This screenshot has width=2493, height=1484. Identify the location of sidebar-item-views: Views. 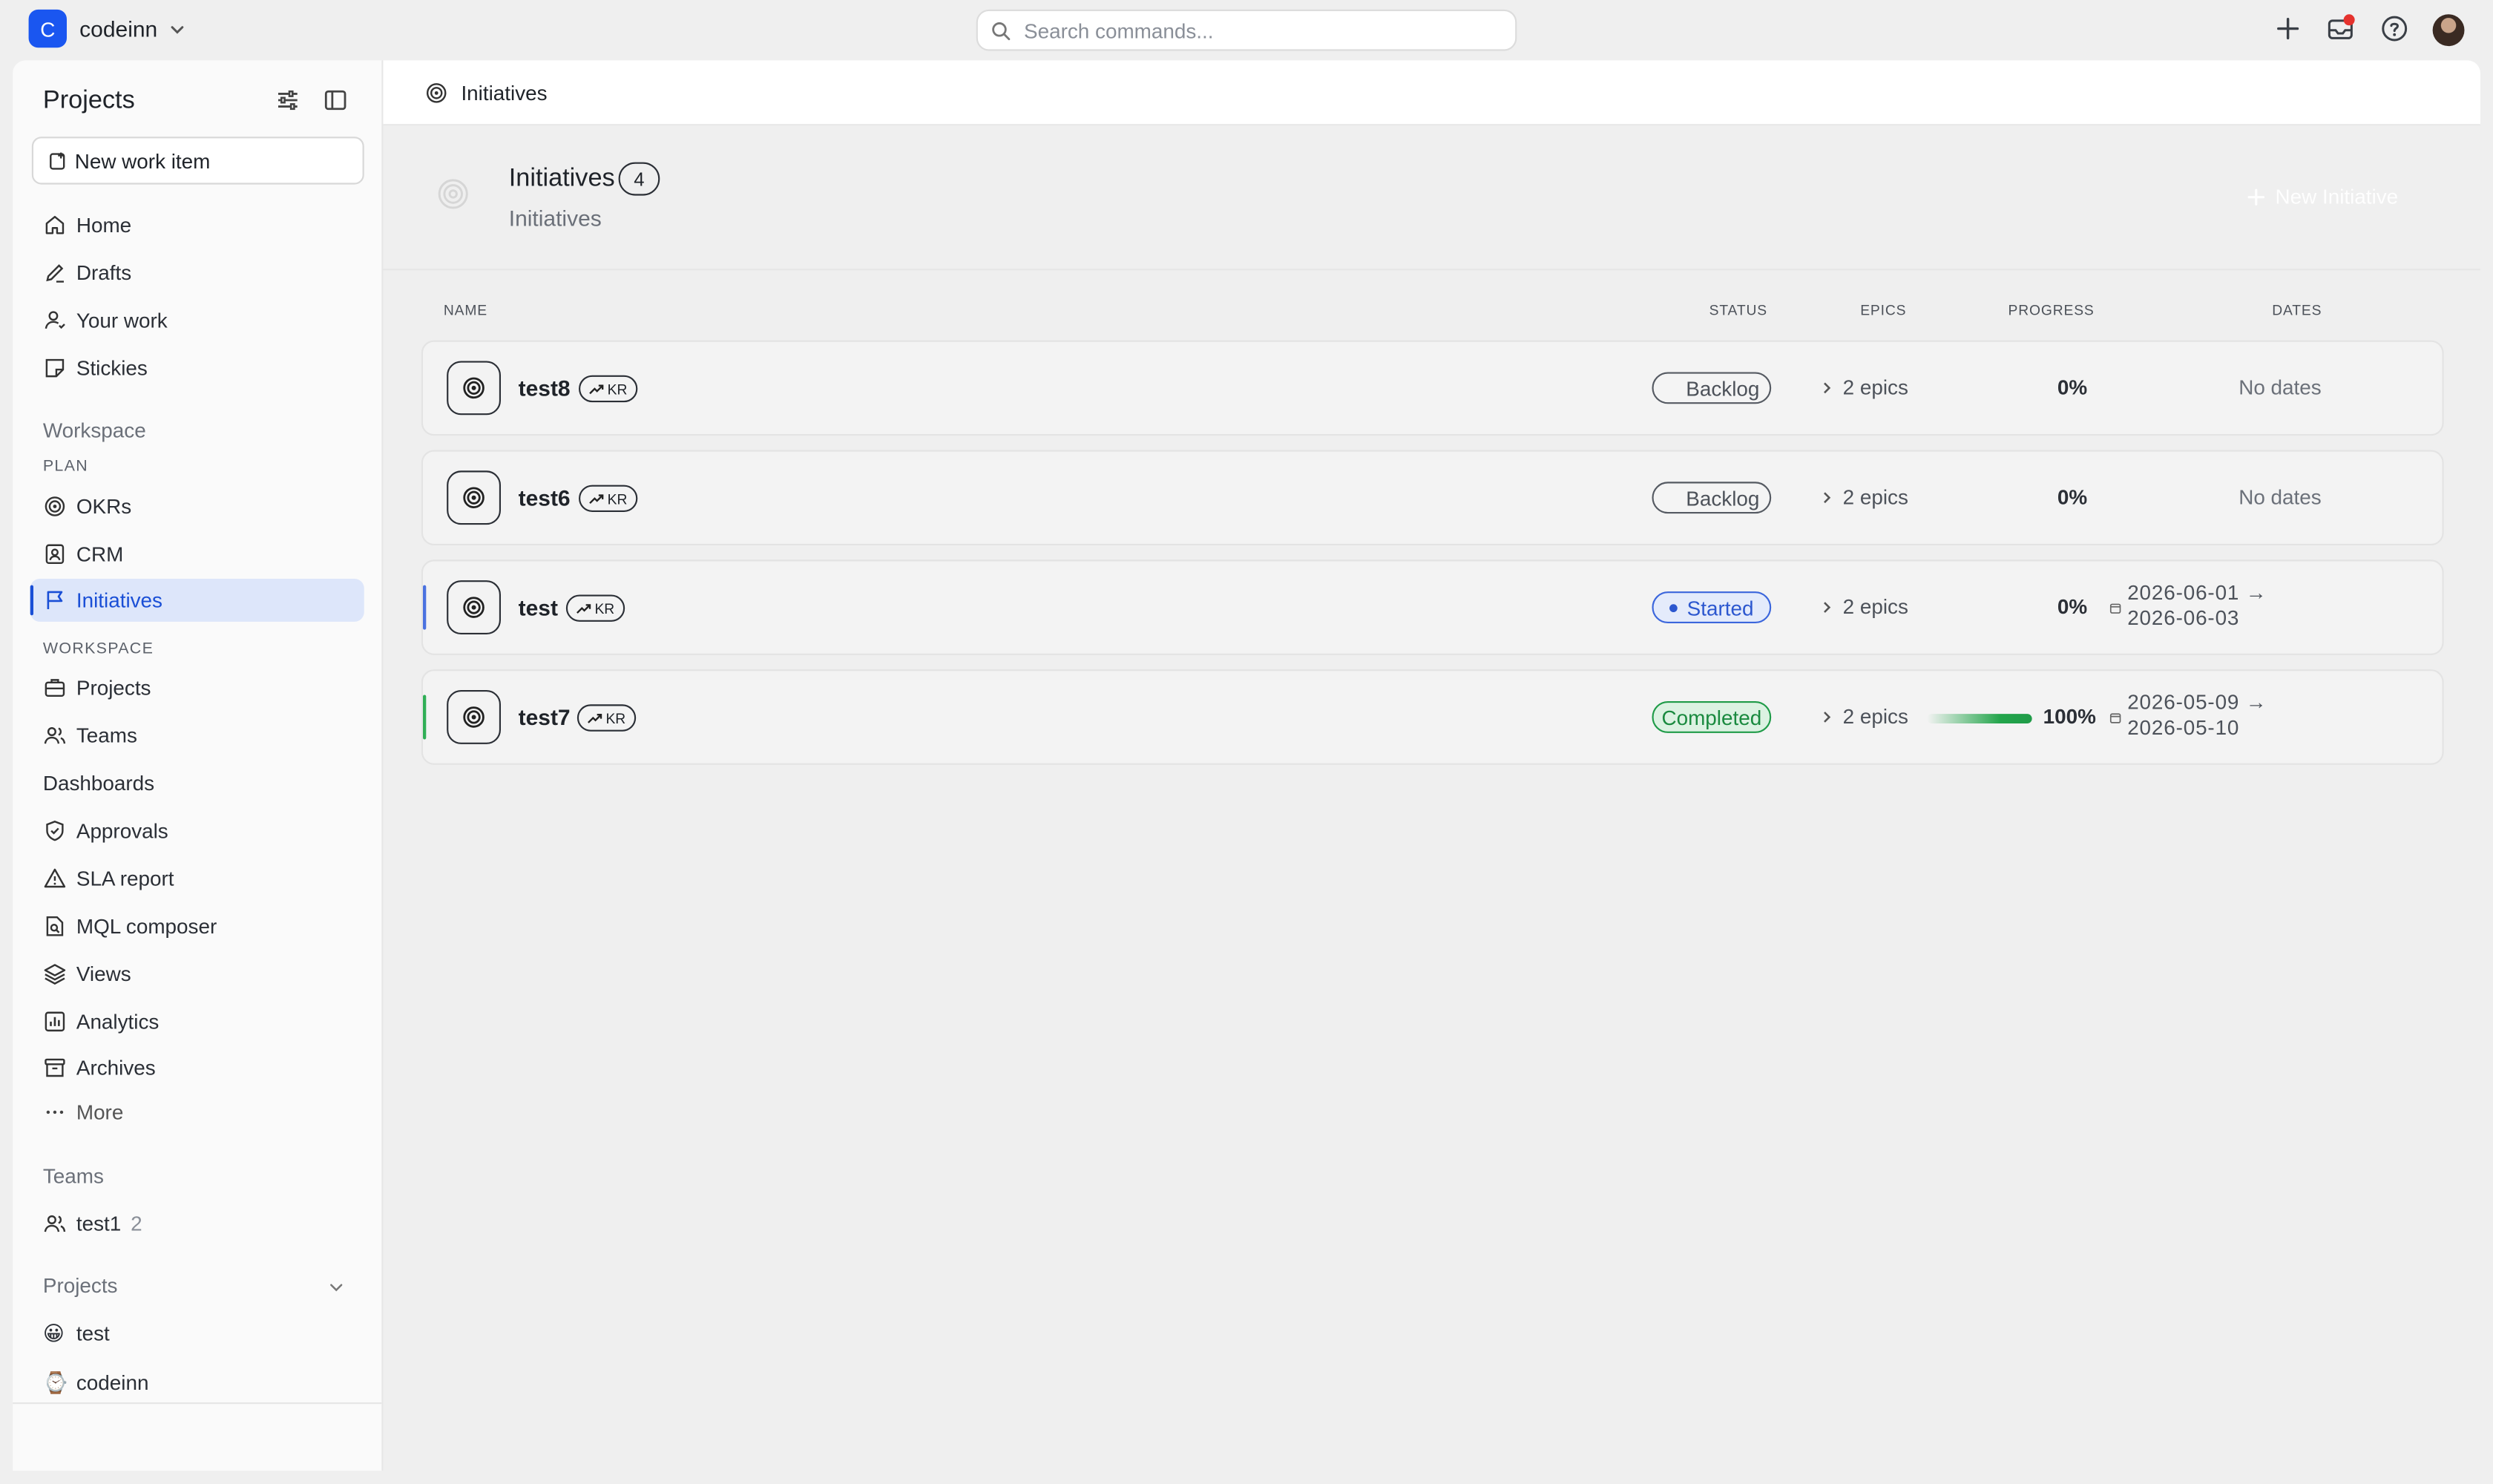
(197, 974).